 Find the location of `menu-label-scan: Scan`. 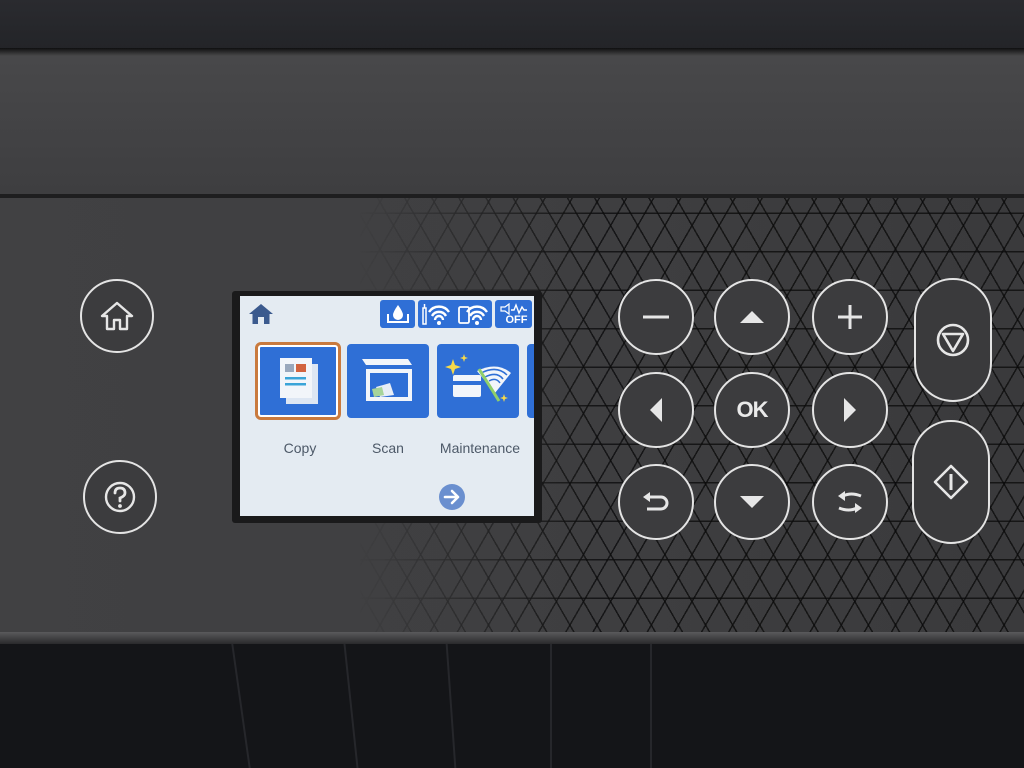

menu-label-scan: Scan is located at coordinates (388, 448).